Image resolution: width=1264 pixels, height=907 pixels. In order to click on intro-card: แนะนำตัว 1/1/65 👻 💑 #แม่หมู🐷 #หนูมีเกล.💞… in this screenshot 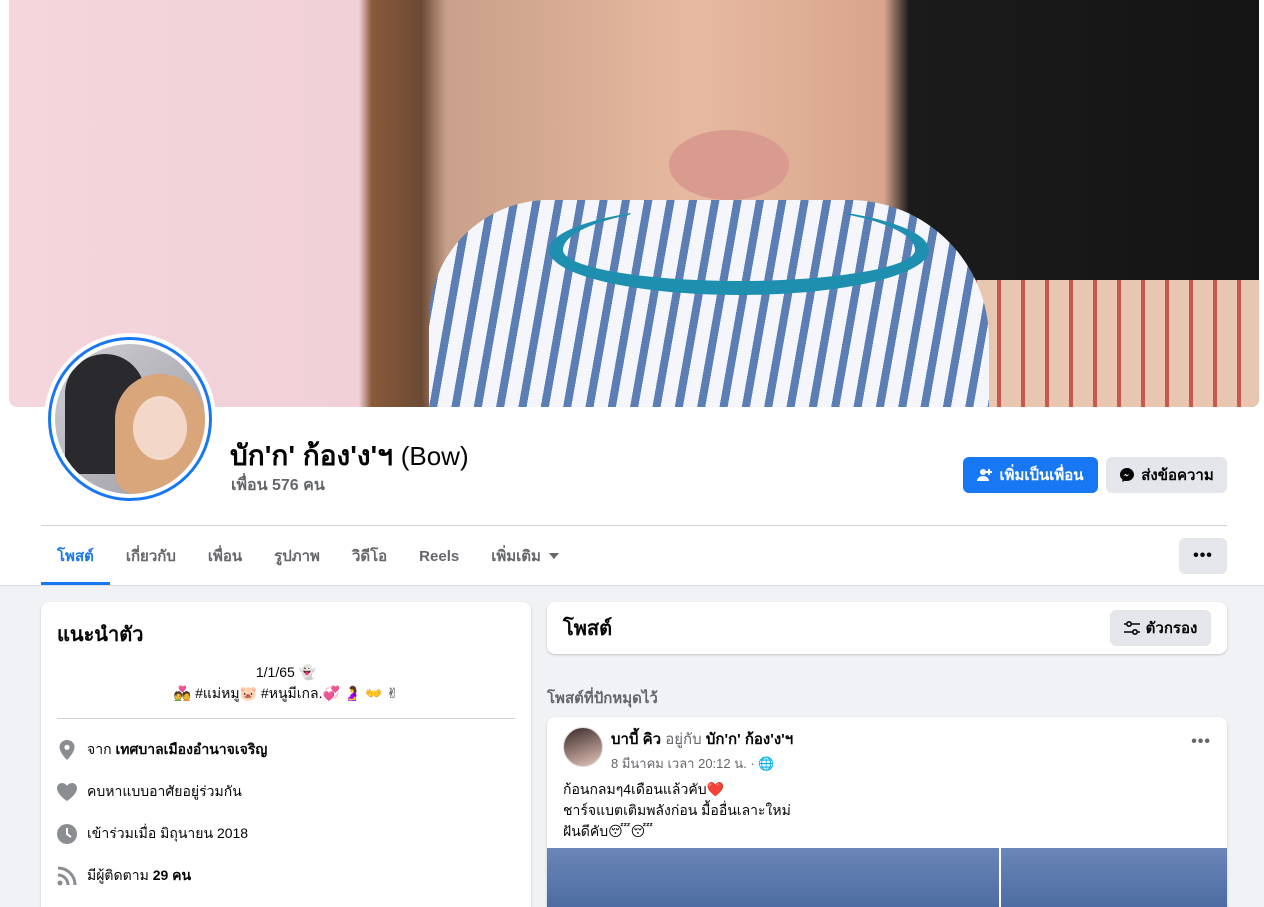, I will do `click(286, 754)`.